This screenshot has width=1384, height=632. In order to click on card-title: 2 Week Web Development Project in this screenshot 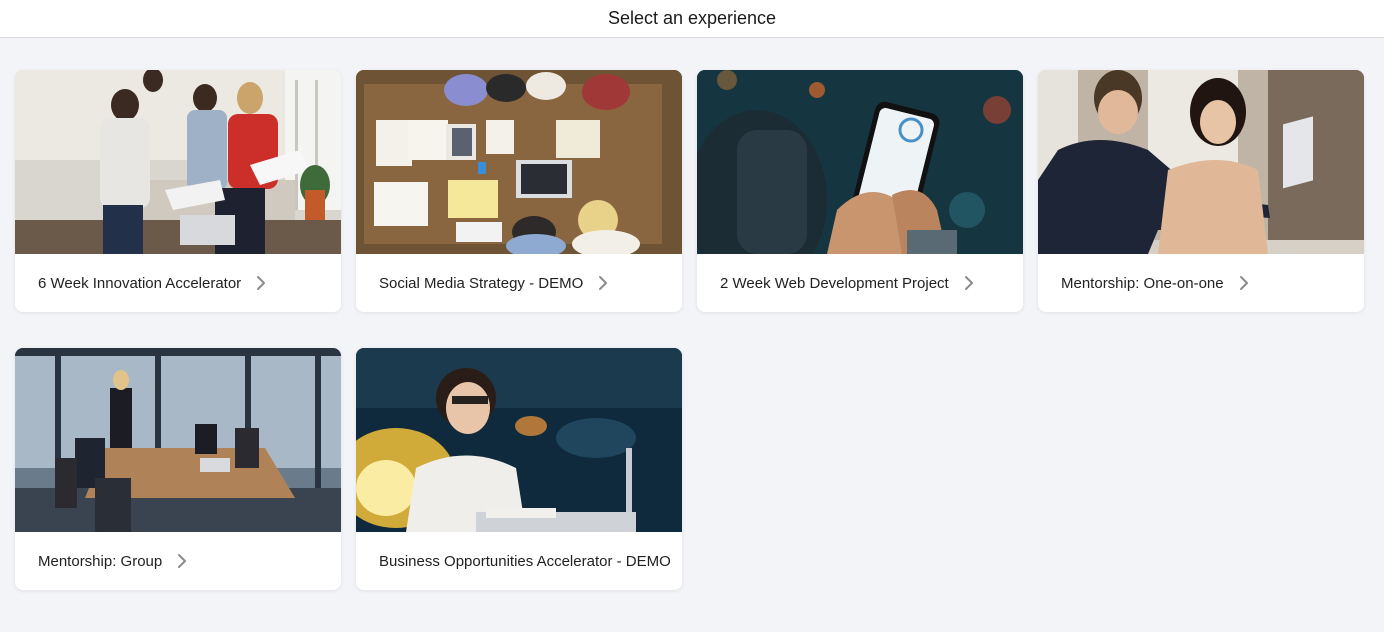, I will do `click(834, 283)`.